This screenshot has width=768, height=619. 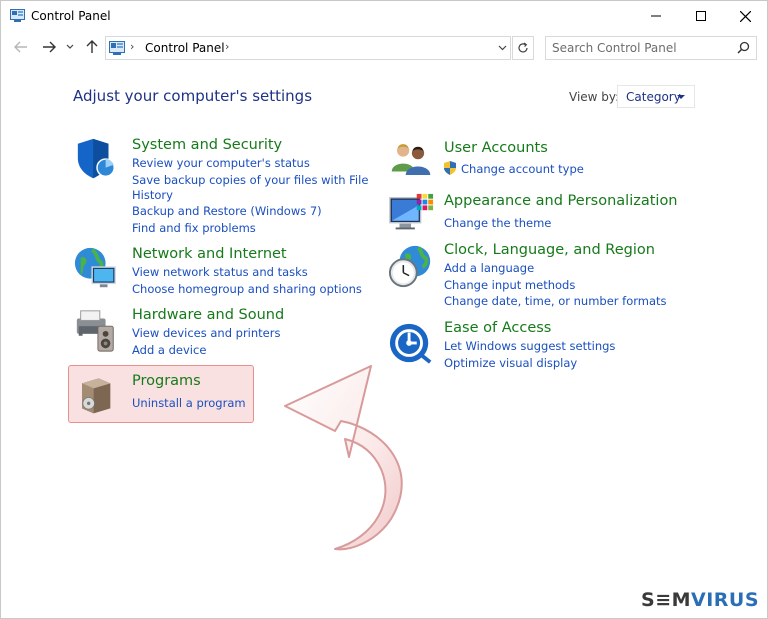 I want to click on up-button, so click(x=92, y=47).